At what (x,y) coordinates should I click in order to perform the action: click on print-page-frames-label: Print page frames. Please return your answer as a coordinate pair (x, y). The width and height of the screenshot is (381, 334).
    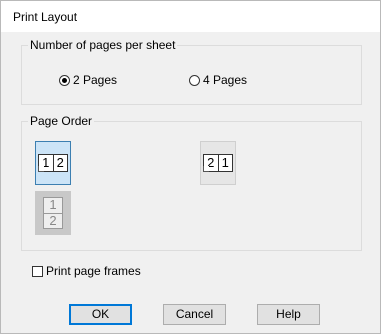
    Looking at the image, I should click on (93, 271).